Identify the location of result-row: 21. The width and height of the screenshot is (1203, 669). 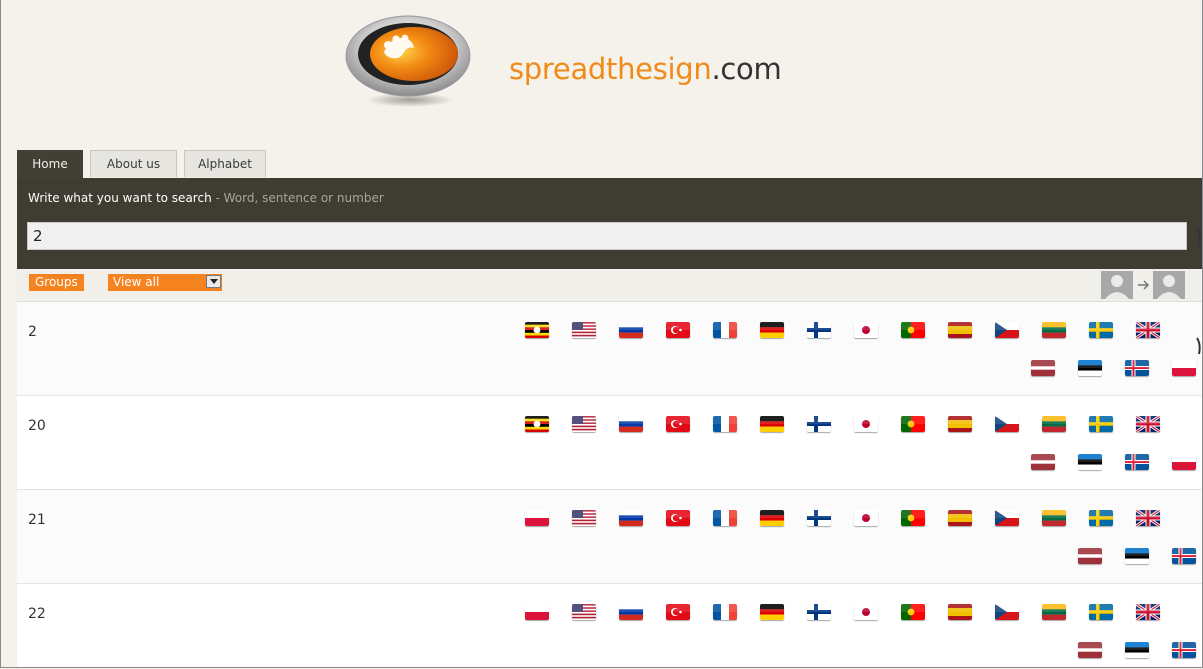
(609, 537).